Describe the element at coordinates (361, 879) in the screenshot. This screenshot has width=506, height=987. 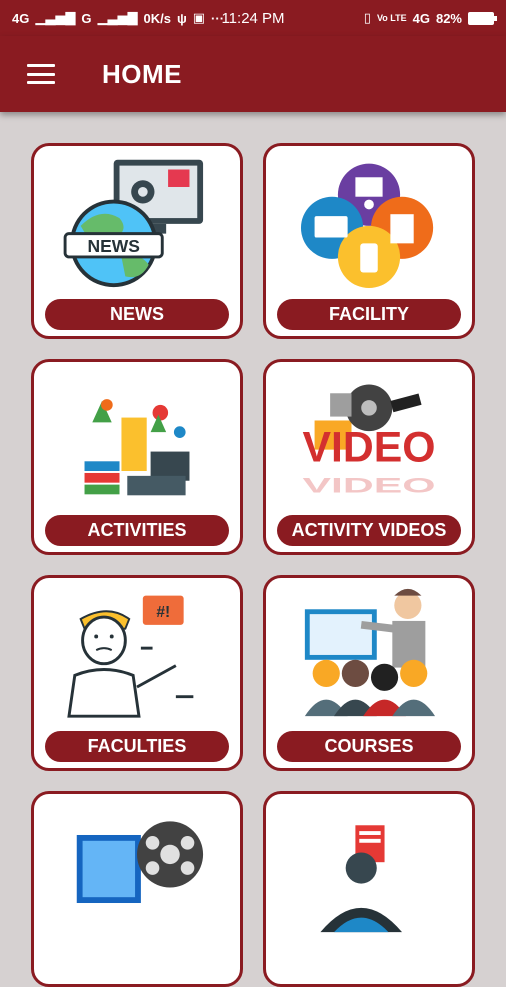
I see `person-document-icon` at that location.